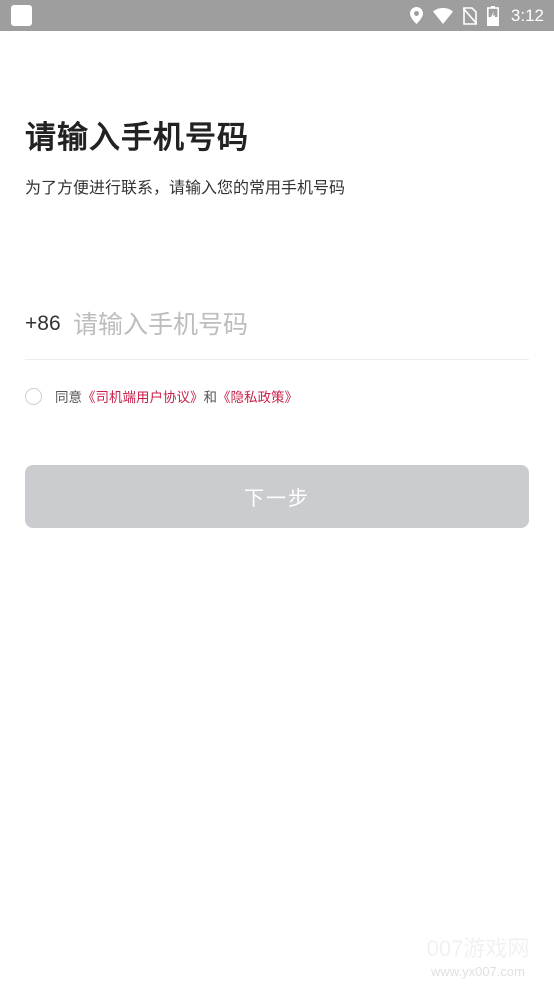 This screenshot has height=986, width=554. Describe the element at coordinates (469, 15) in the screenshot. I see `no-sim-icon` at that location.